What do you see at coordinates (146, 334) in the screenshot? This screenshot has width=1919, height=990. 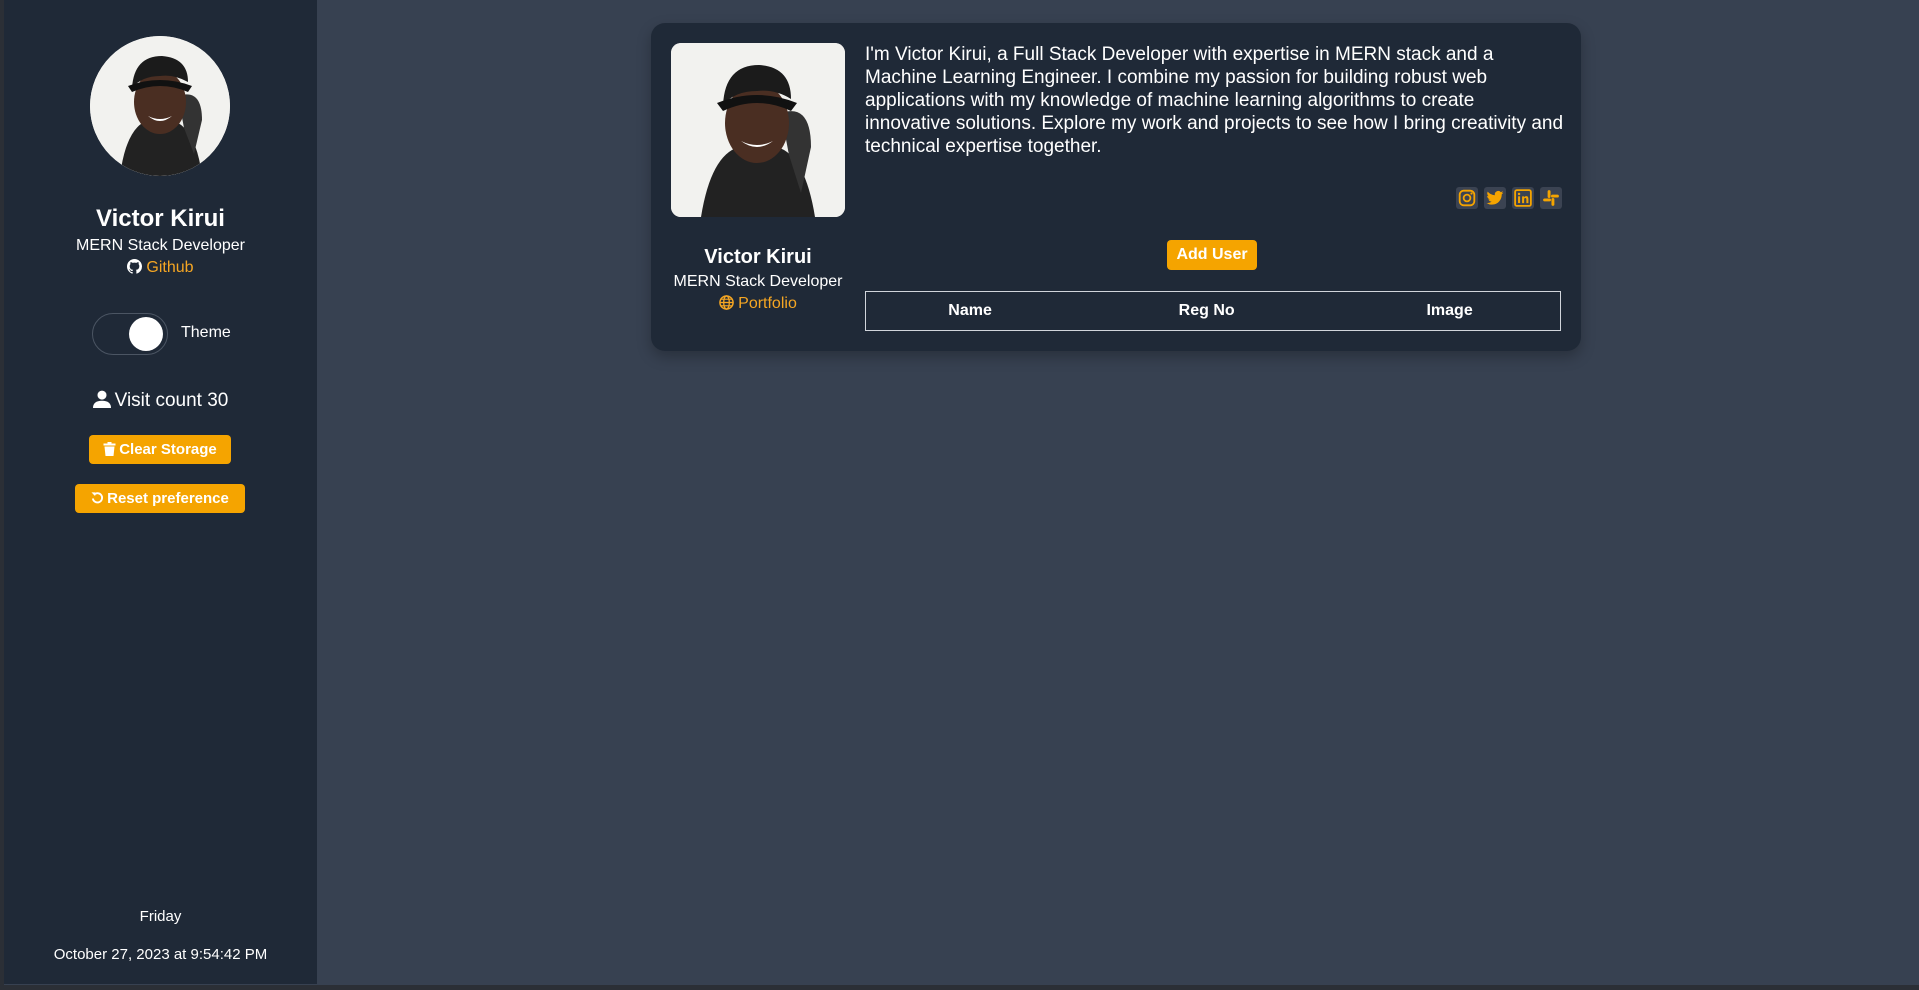 I see `theme-toggle-knob` at bounding box center [146, 334].